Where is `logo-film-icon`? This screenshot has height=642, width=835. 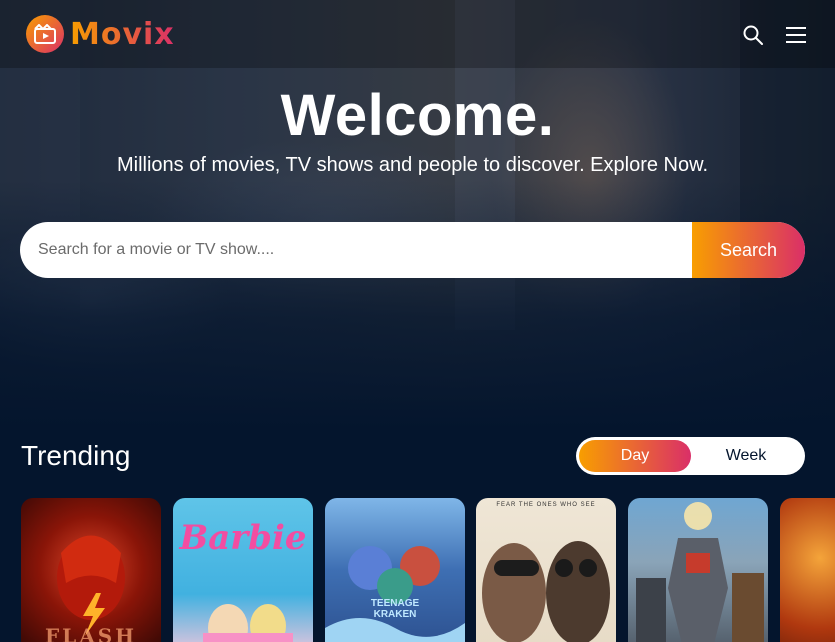
logo-film-icon is located at coordinates (45, 34).